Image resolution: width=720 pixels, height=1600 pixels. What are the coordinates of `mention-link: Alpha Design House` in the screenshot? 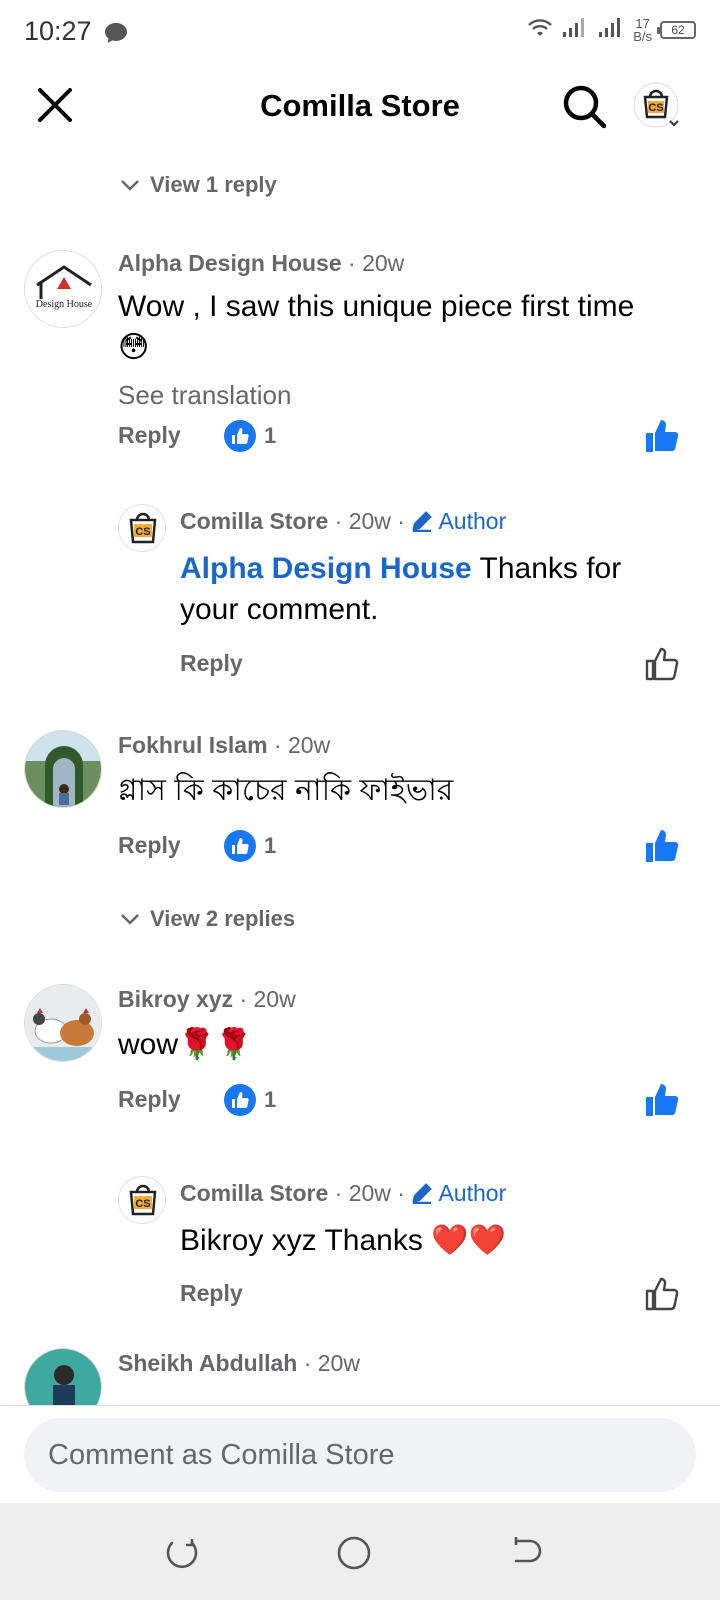 It's located at (326, 568).